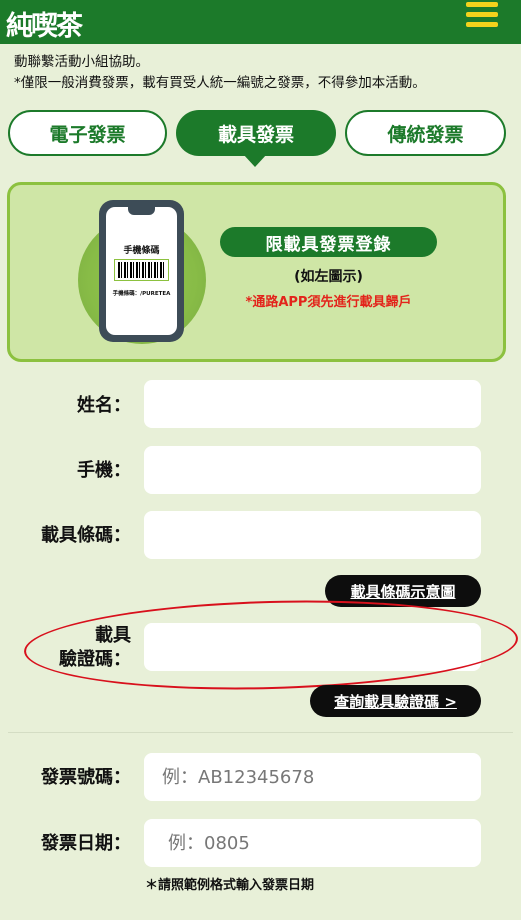  I want to click on invoice-number-label: 發票號碼：, so click(86, 777).